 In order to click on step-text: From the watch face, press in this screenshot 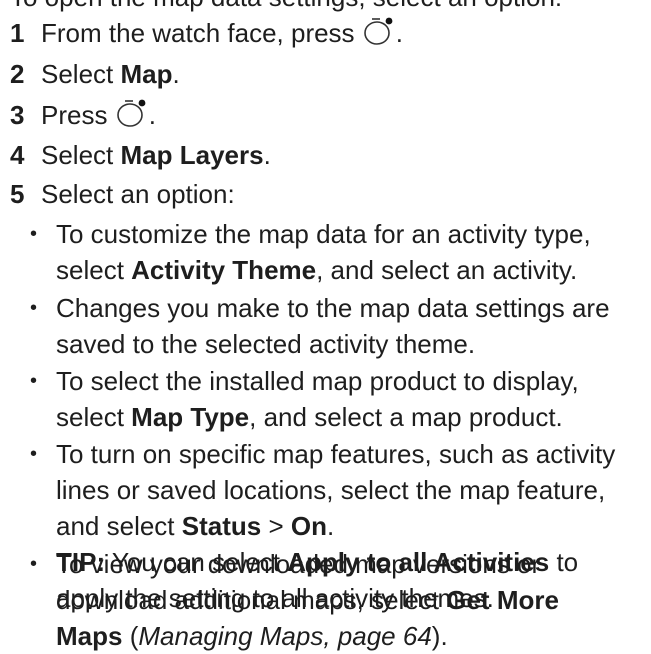, I will do `click(198, 33)`.